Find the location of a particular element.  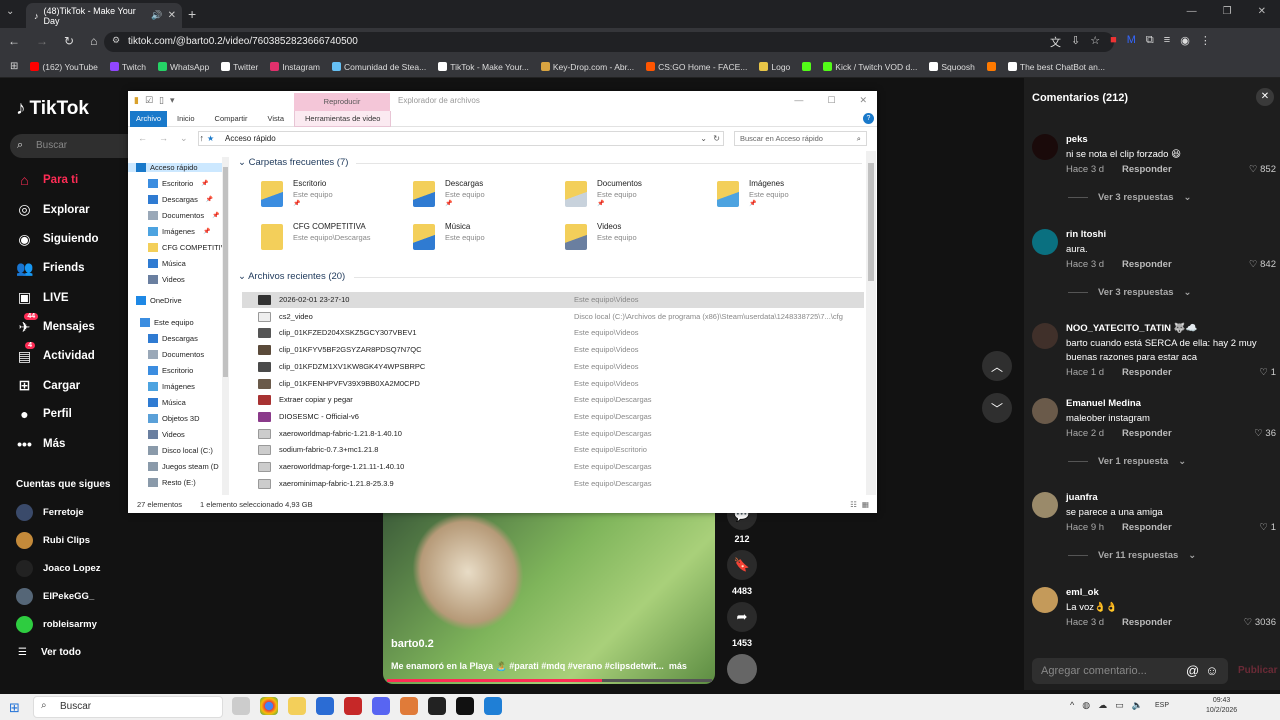

bookmark-item is located at coordinates (991, 66).